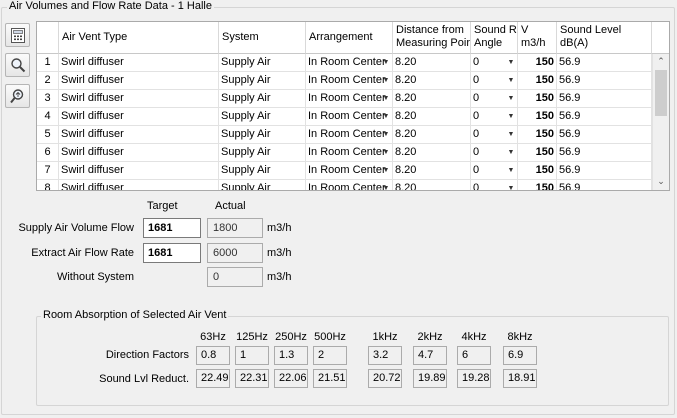 The height and width of the screenshot is (418, 677). What do you see at coordinates (433, 43) in the screenshot?
I see `header-distance-line2: Measuring Poir` at bounding box center [433, 43].